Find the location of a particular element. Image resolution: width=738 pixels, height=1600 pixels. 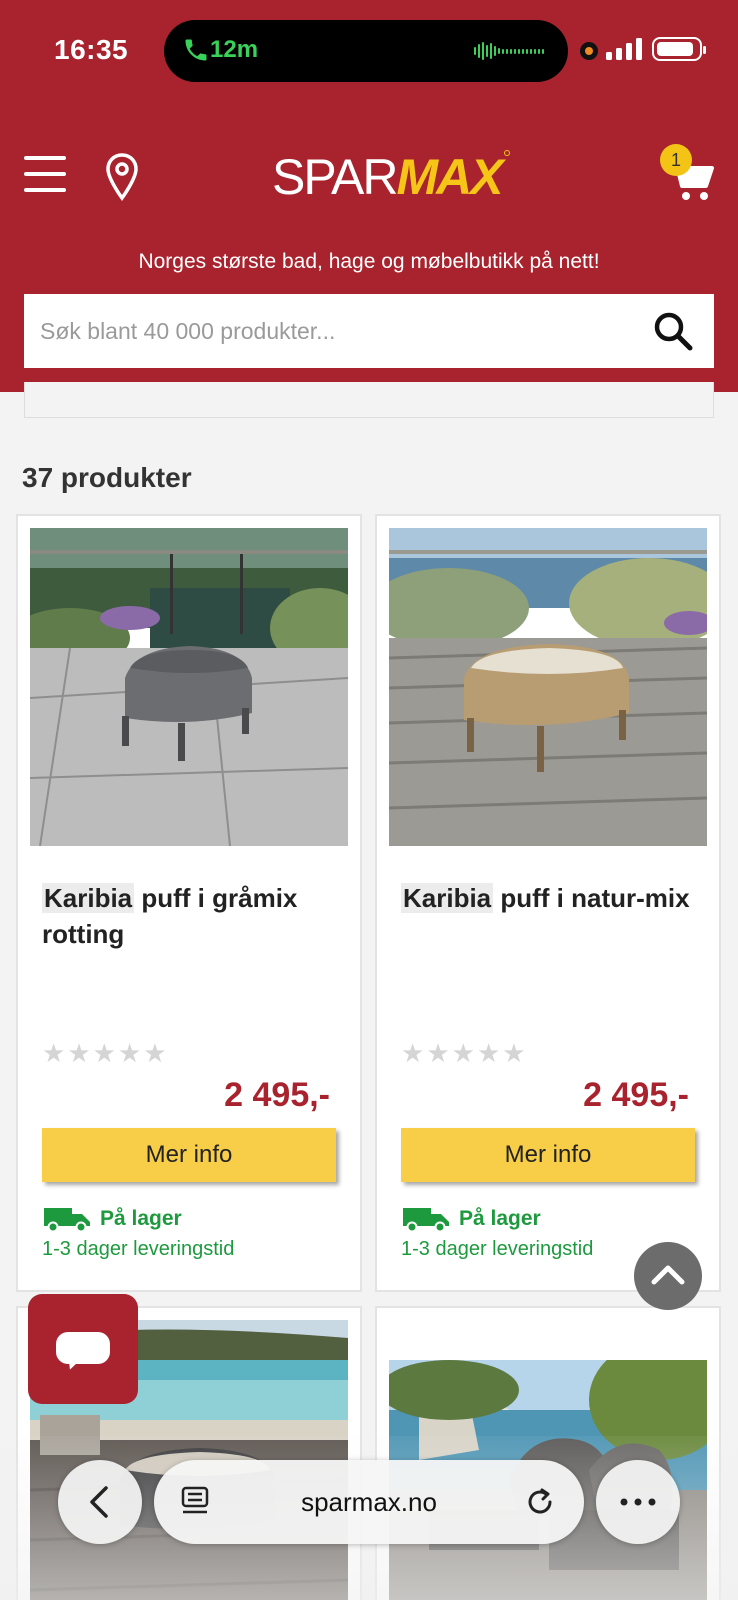

filter-panel is located at coordinates (369, 400).